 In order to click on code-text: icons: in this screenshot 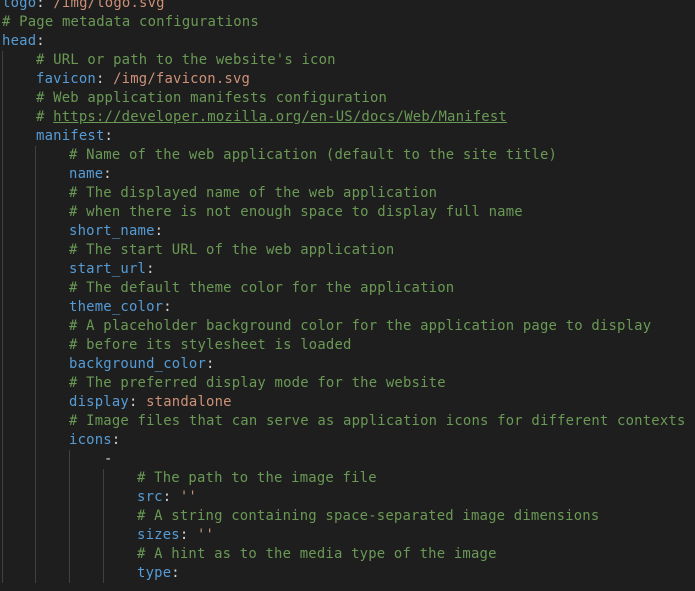, I will do `click(94, 440)`.